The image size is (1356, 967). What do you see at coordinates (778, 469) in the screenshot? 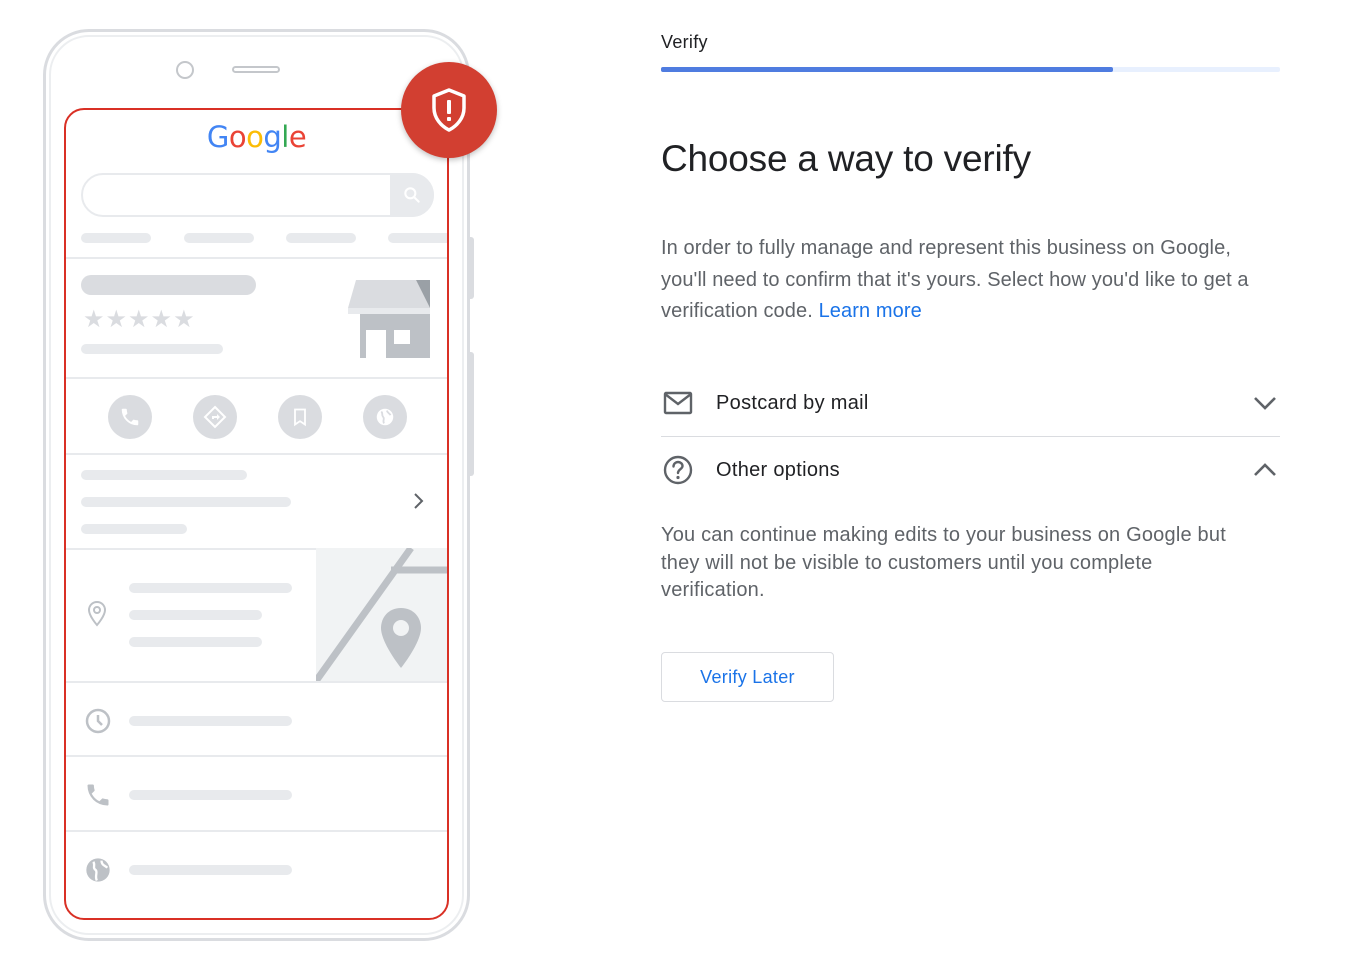
I see `option-label: Other options` at bounding box center [778, 469].